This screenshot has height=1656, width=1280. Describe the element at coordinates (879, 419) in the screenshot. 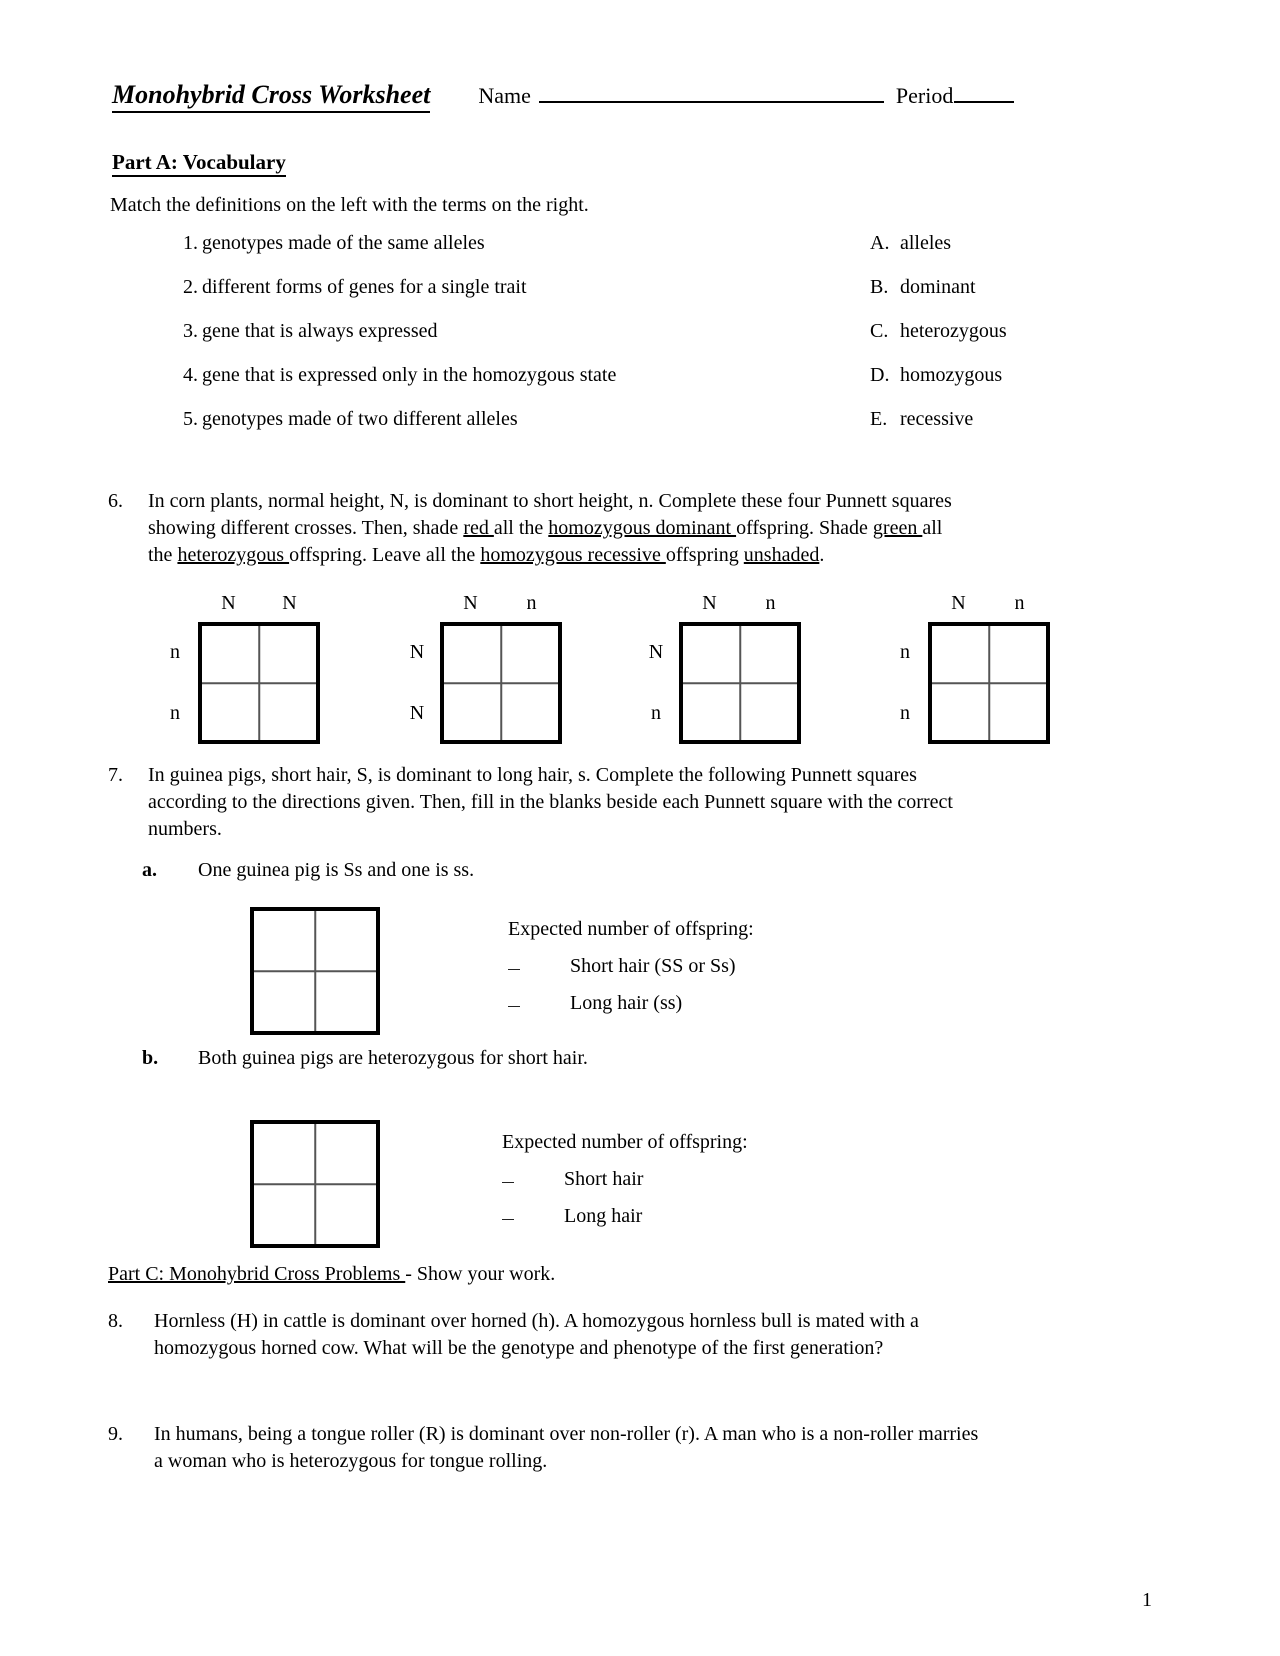

I see `vocab-letter: E.` at that location.